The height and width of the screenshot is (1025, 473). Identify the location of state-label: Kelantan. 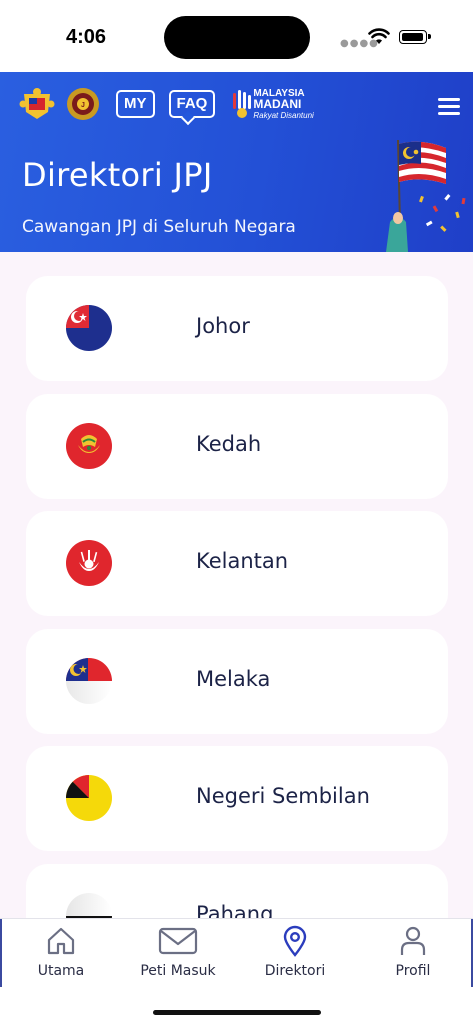
(242, 561).